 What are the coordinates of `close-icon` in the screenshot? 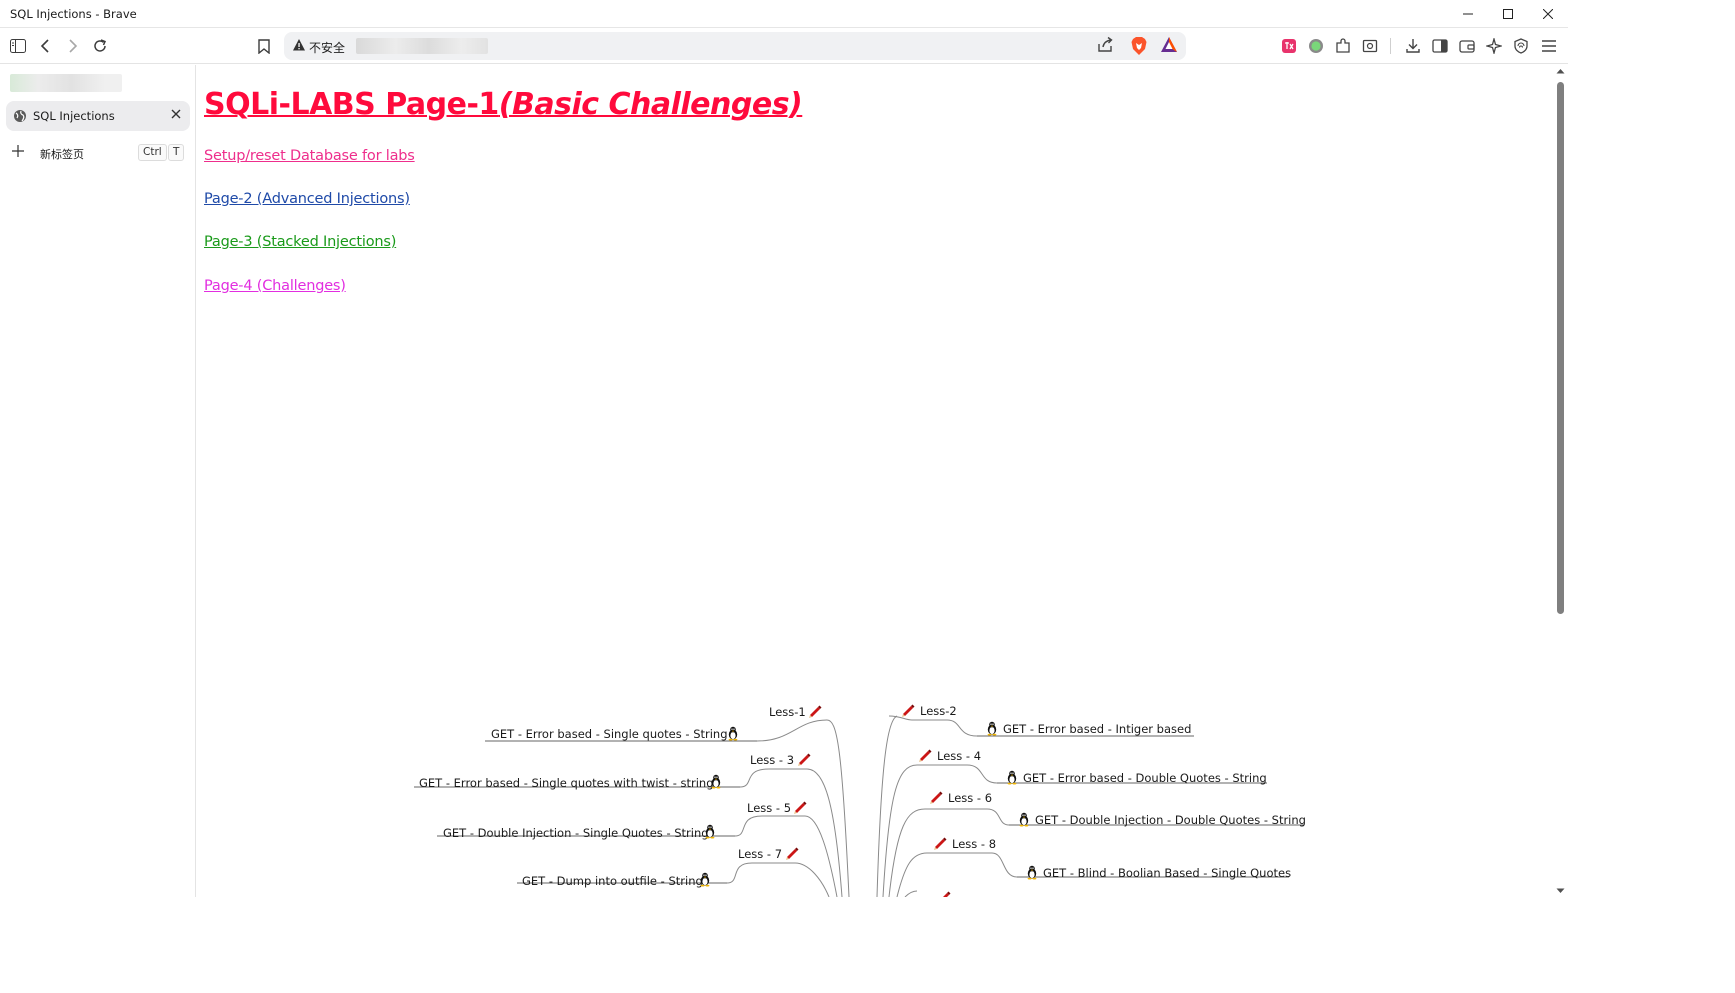 It's located at (1548, 14).